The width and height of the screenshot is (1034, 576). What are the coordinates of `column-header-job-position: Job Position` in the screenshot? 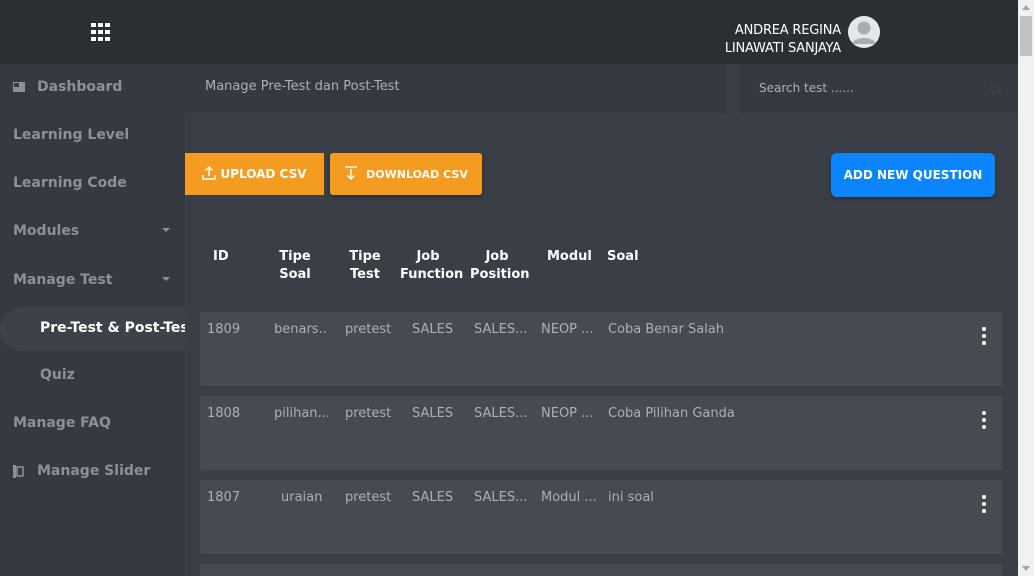 It's located at (500, 266).